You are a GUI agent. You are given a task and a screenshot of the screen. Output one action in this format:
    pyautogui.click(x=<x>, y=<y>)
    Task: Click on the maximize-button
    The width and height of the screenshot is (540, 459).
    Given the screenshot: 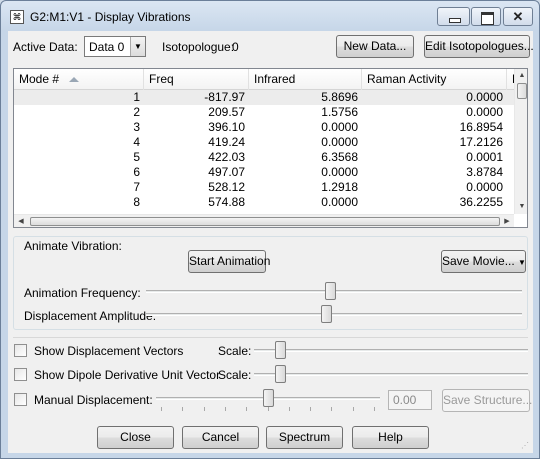 What is the action you would take?
    pyautogui.click(x=486, y=16)
    